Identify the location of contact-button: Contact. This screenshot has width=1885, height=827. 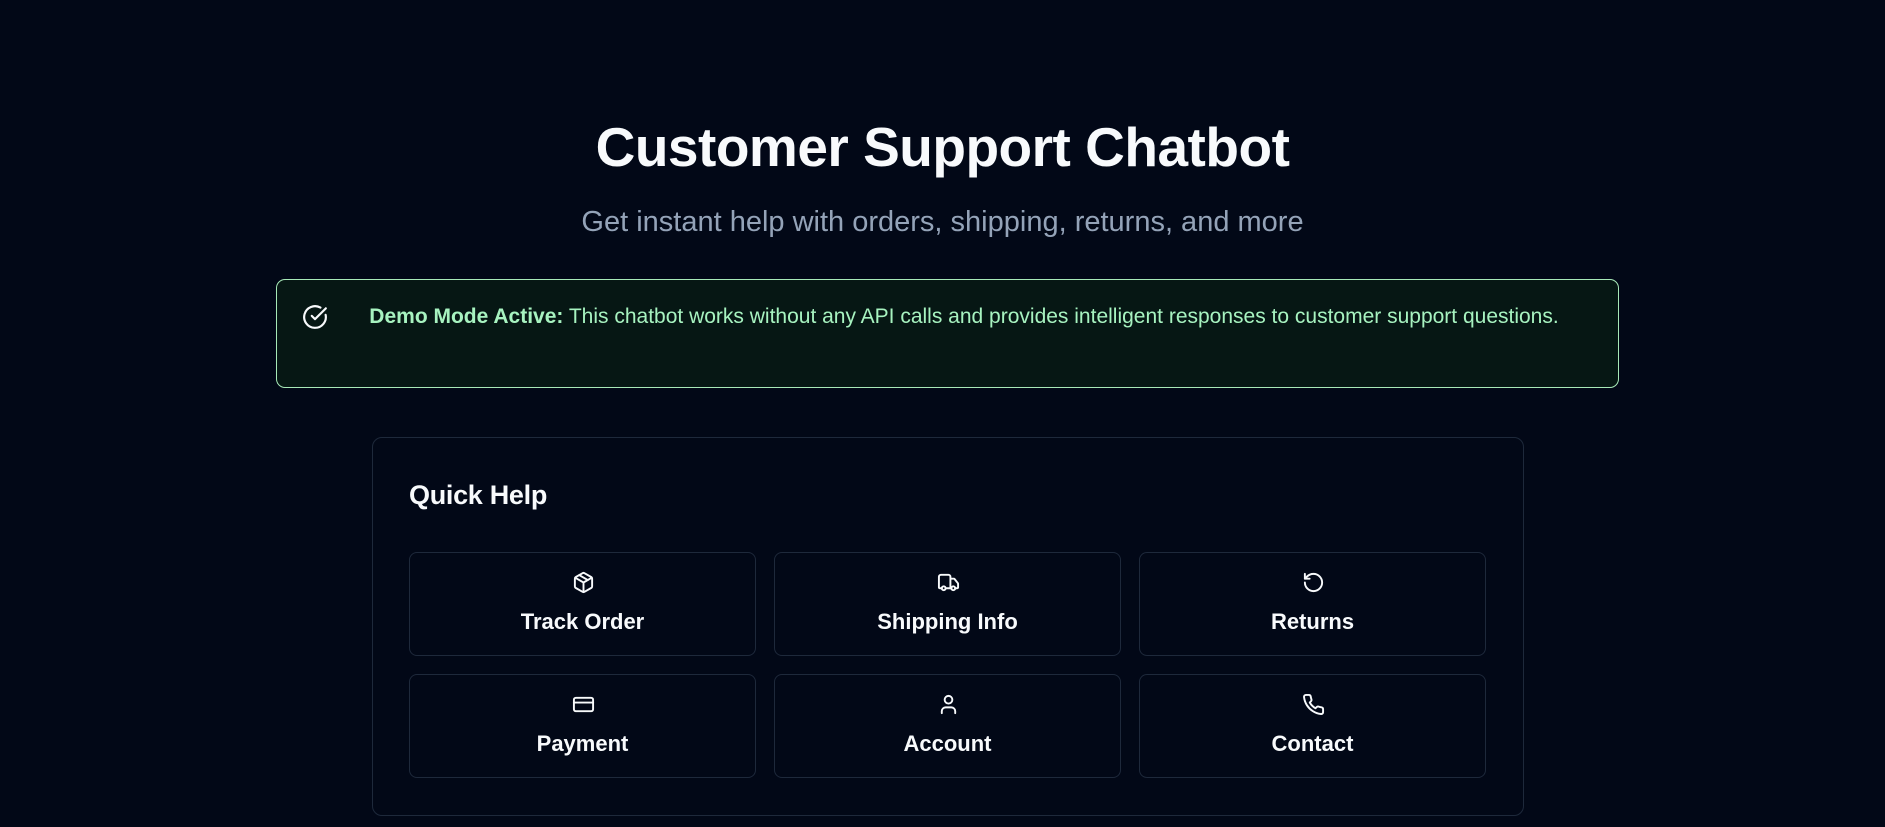
(1312, 726).